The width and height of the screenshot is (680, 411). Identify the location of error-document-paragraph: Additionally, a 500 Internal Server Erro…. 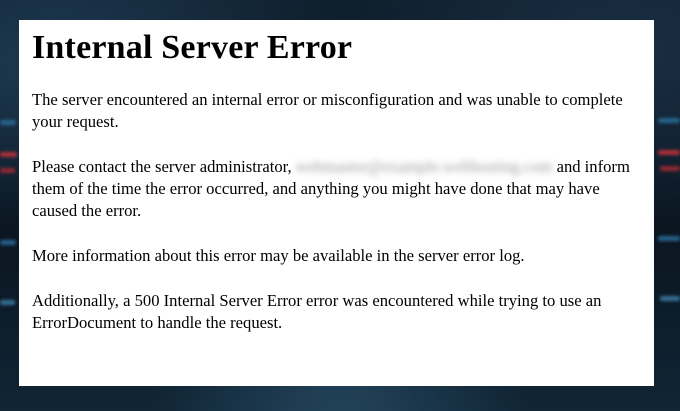
(317, 311).